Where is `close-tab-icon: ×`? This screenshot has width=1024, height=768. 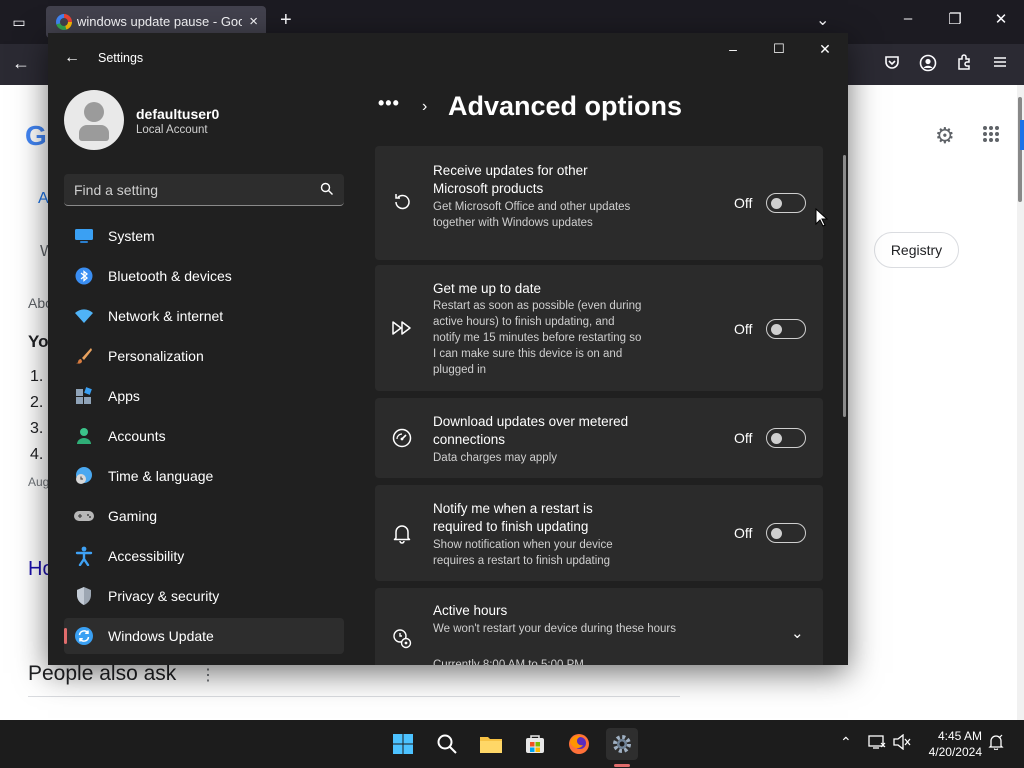
close-tab-icon: × is located at coordinates (253, 21).